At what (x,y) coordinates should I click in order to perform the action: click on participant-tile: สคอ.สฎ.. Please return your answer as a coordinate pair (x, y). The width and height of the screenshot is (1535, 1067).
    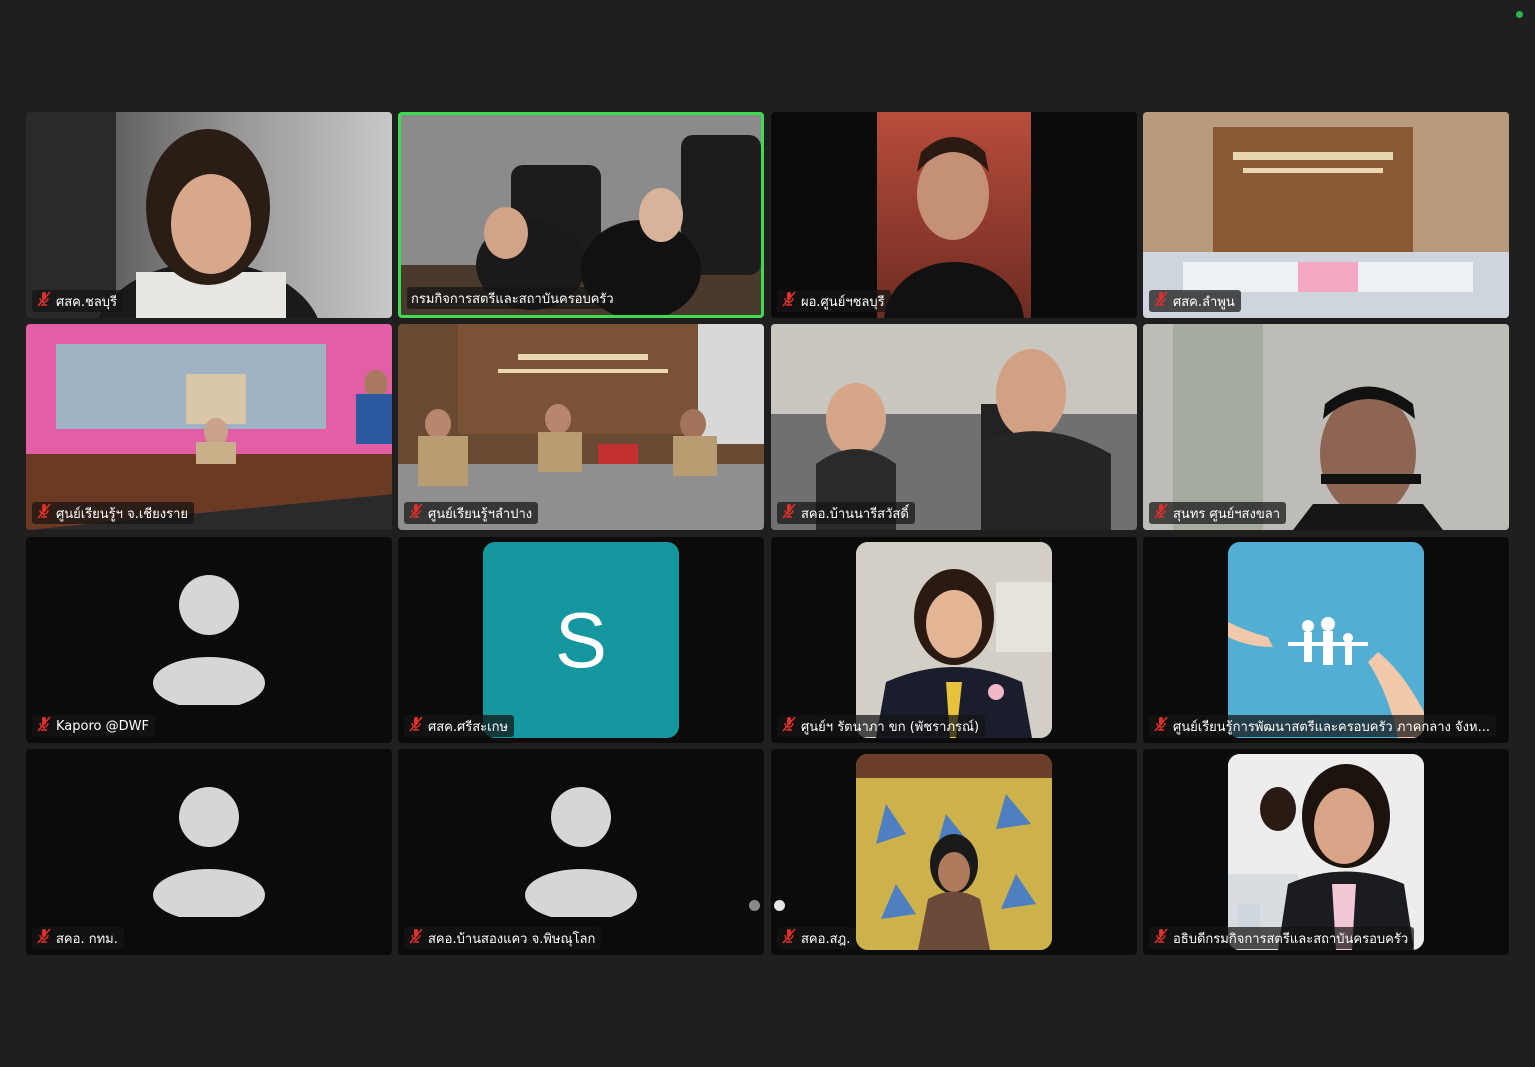
    Looking at the image, I should click on (954, 852).